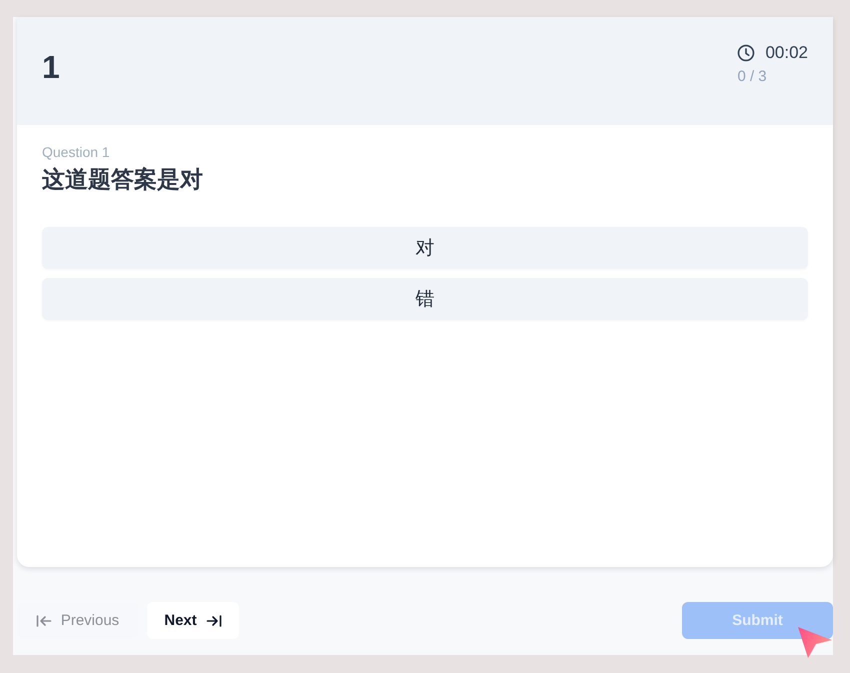 Image resolution: width=850 pixels, height=673 pixels. I want to click on arrow-to-start-icon, so click(44, 620).